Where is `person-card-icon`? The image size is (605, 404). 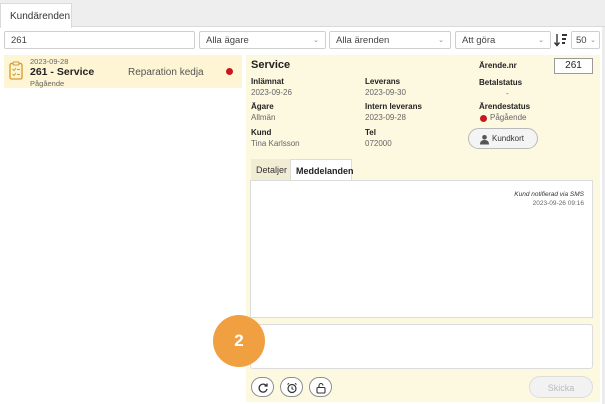 person-card-icon is located at coordinates (484, 140).